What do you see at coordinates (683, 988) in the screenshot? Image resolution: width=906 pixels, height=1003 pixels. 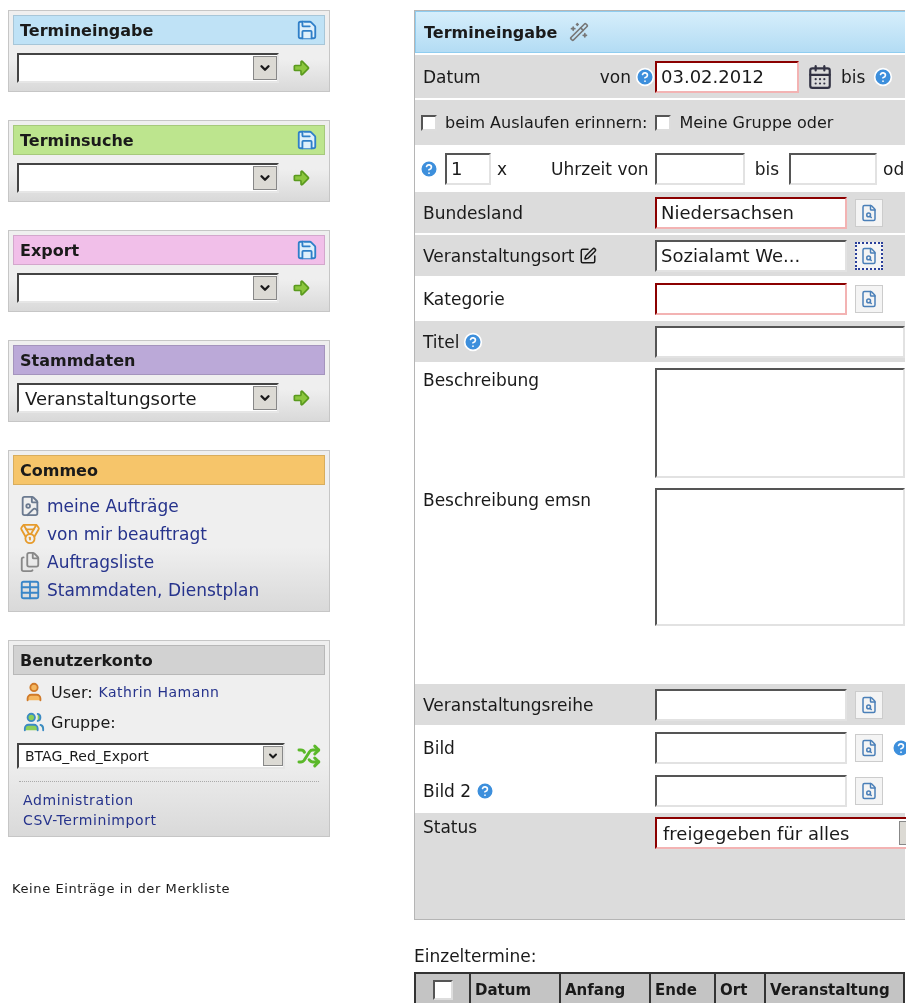 I see `table-header-cell: Ende` at bounding box center [683, 988].